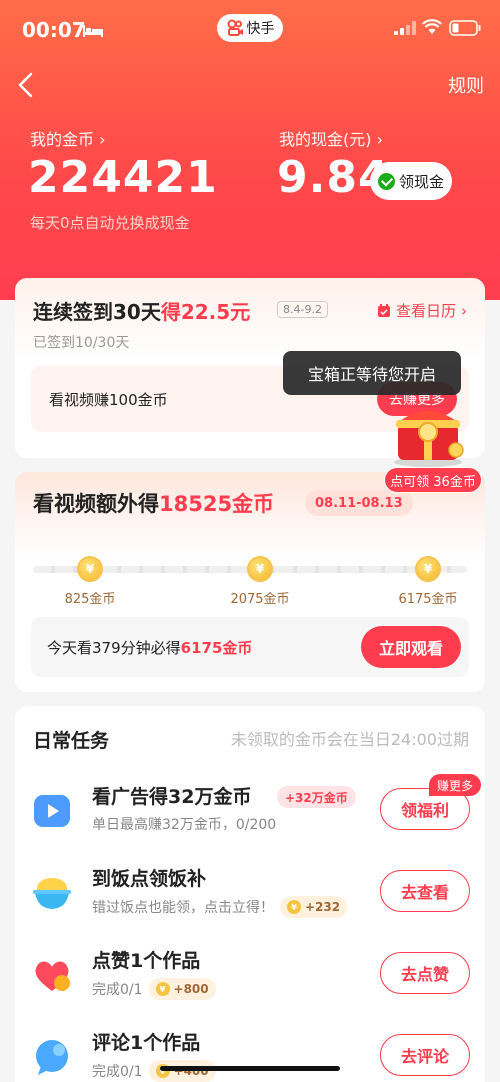 This screenshot has height=1082, width=500. Describe the element at coordinates (314, 907) in the screenshot. I see `task-reward: ¥ +232` at that location.